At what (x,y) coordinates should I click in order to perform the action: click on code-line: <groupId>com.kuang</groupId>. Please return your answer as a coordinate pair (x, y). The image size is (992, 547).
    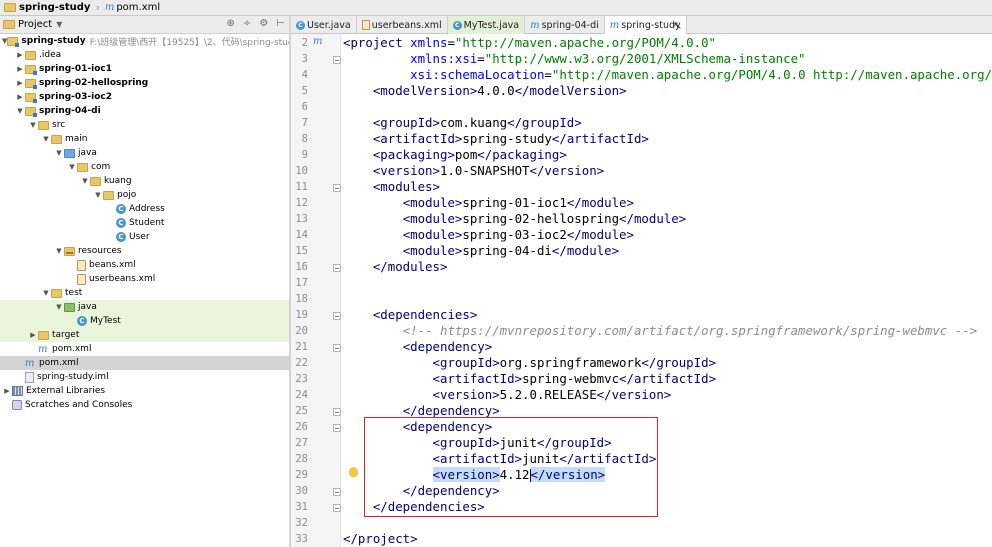
    Looking at the image, I should click on (477, 122).